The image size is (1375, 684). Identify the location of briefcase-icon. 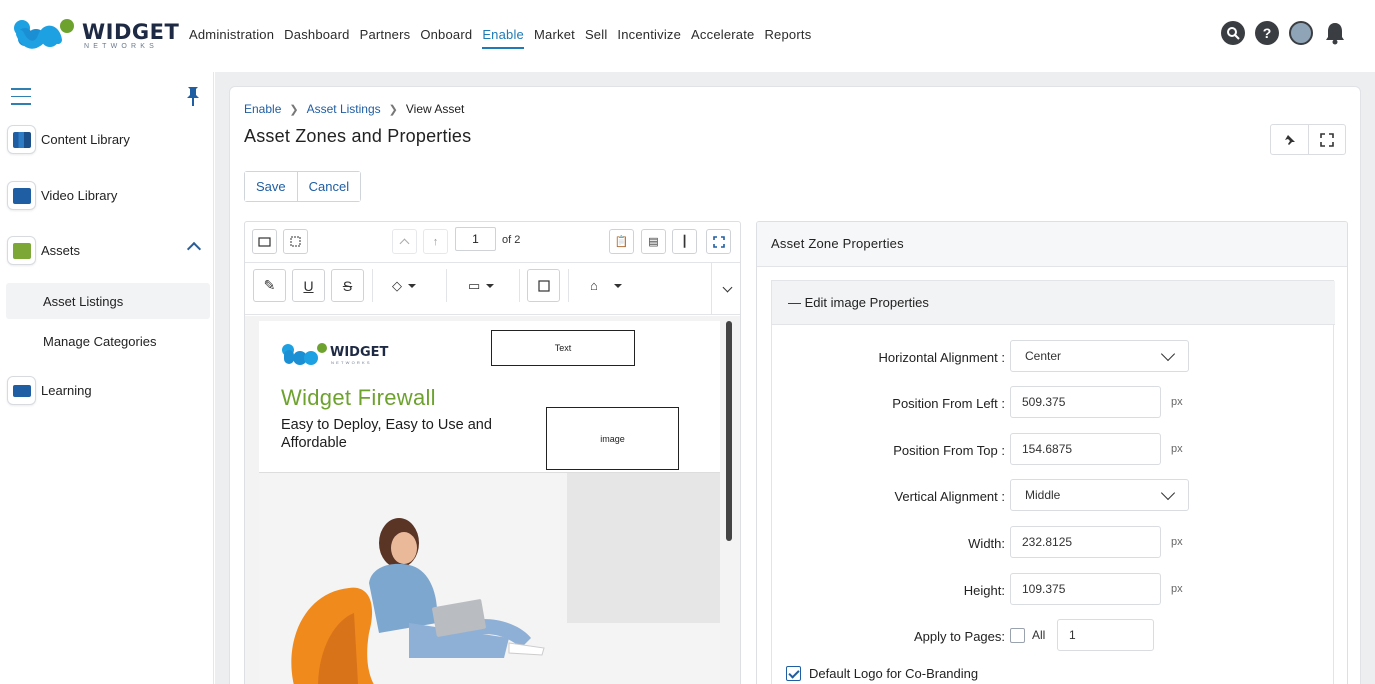
(21, 250).